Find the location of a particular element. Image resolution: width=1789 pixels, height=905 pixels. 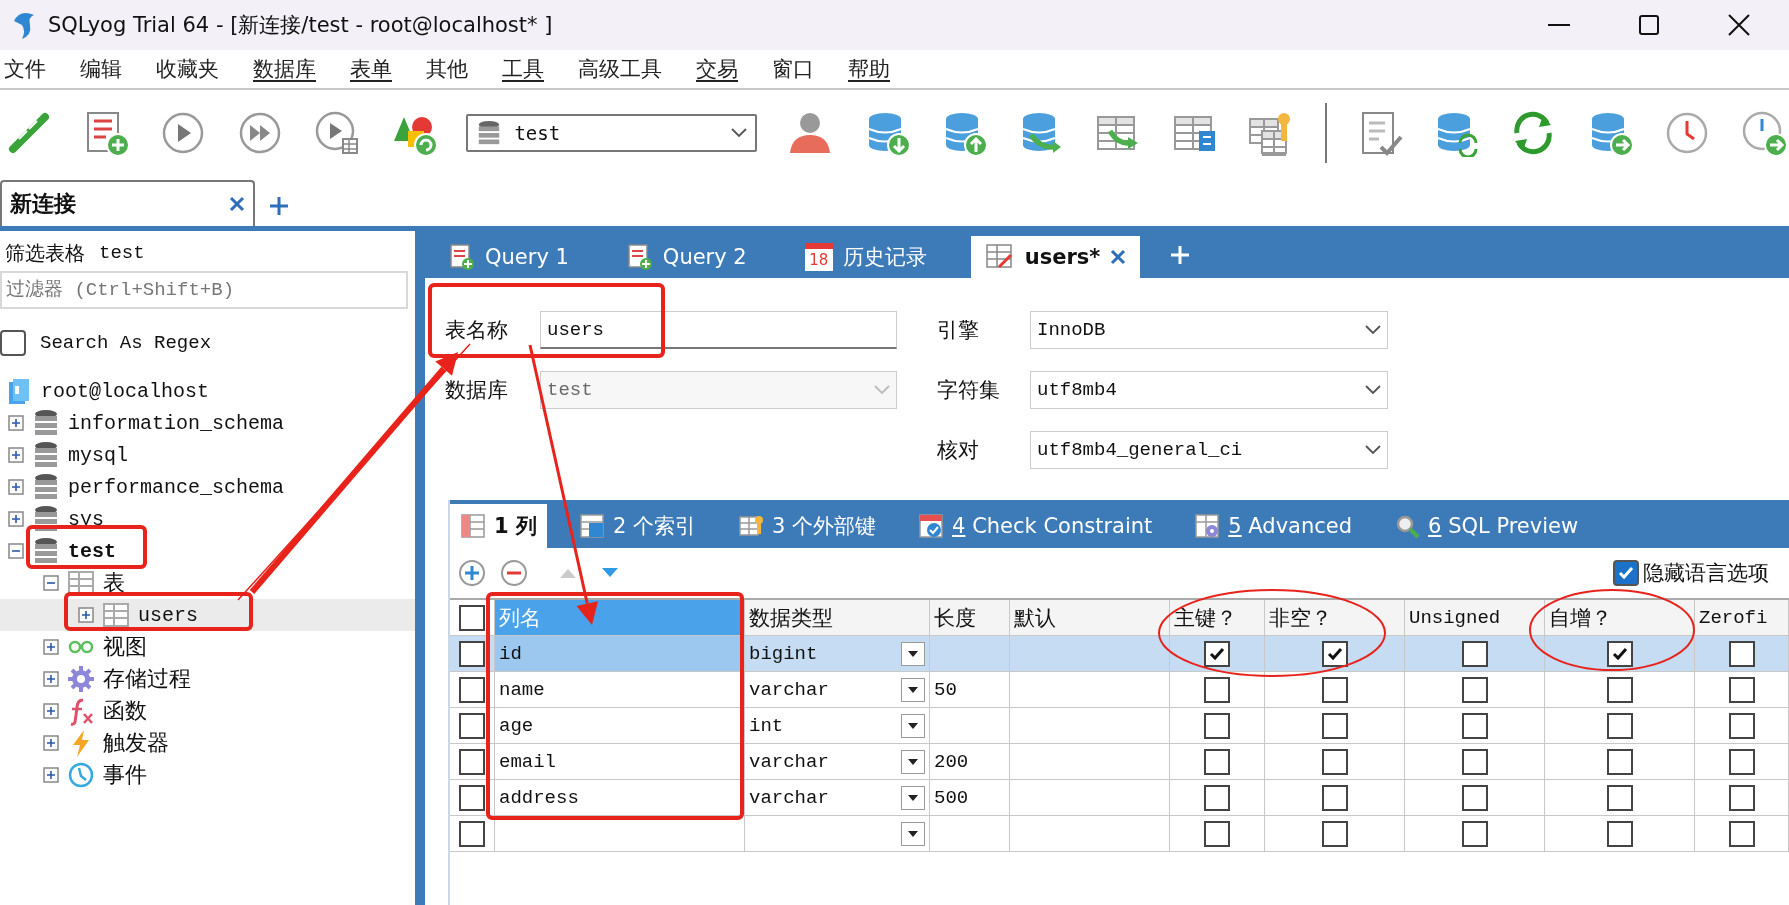

tree-item: mysql is located at coordinates (98, 455).